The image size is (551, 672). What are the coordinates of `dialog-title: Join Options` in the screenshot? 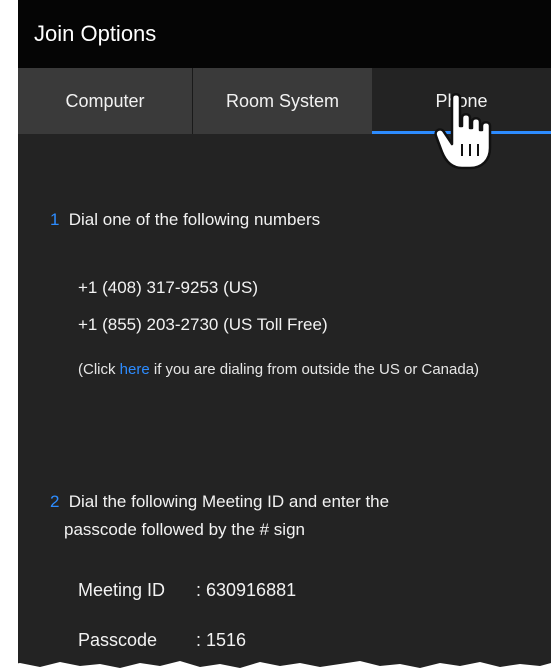 It's located at (284, 34).